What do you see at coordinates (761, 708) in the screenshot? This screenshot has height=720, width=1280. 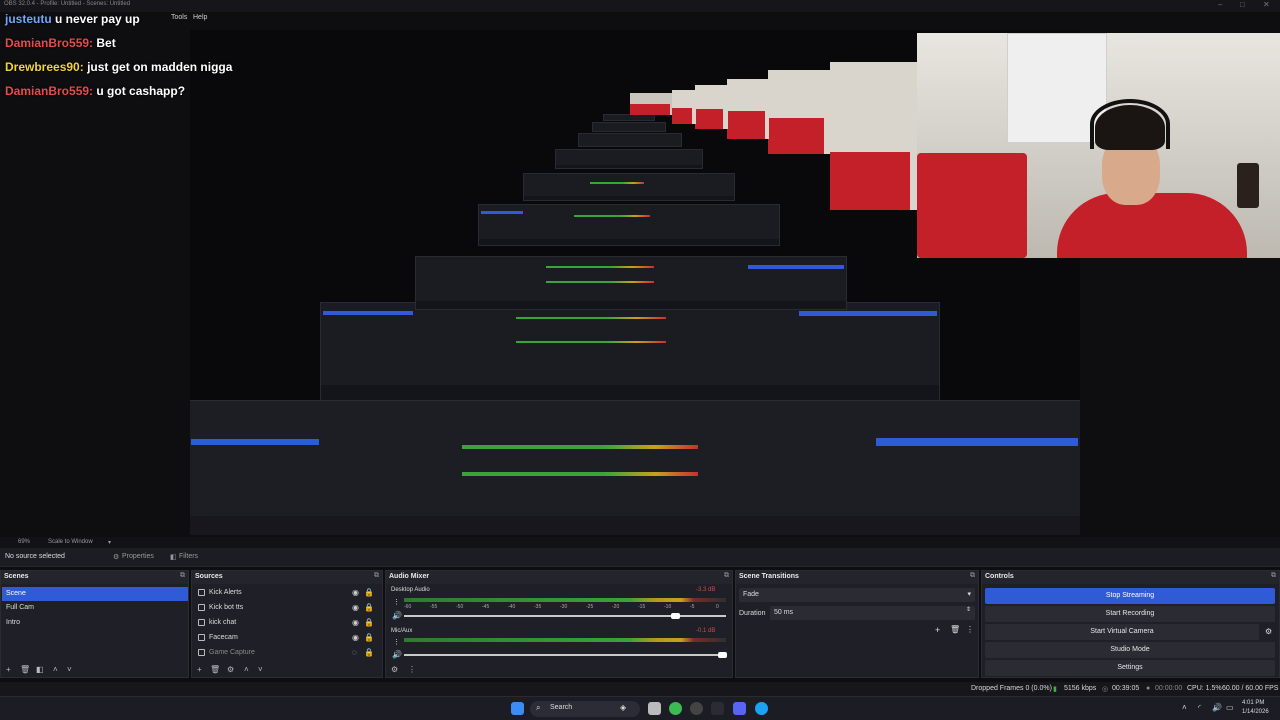 I see `edge-icon` at bounding box center [761, 708].